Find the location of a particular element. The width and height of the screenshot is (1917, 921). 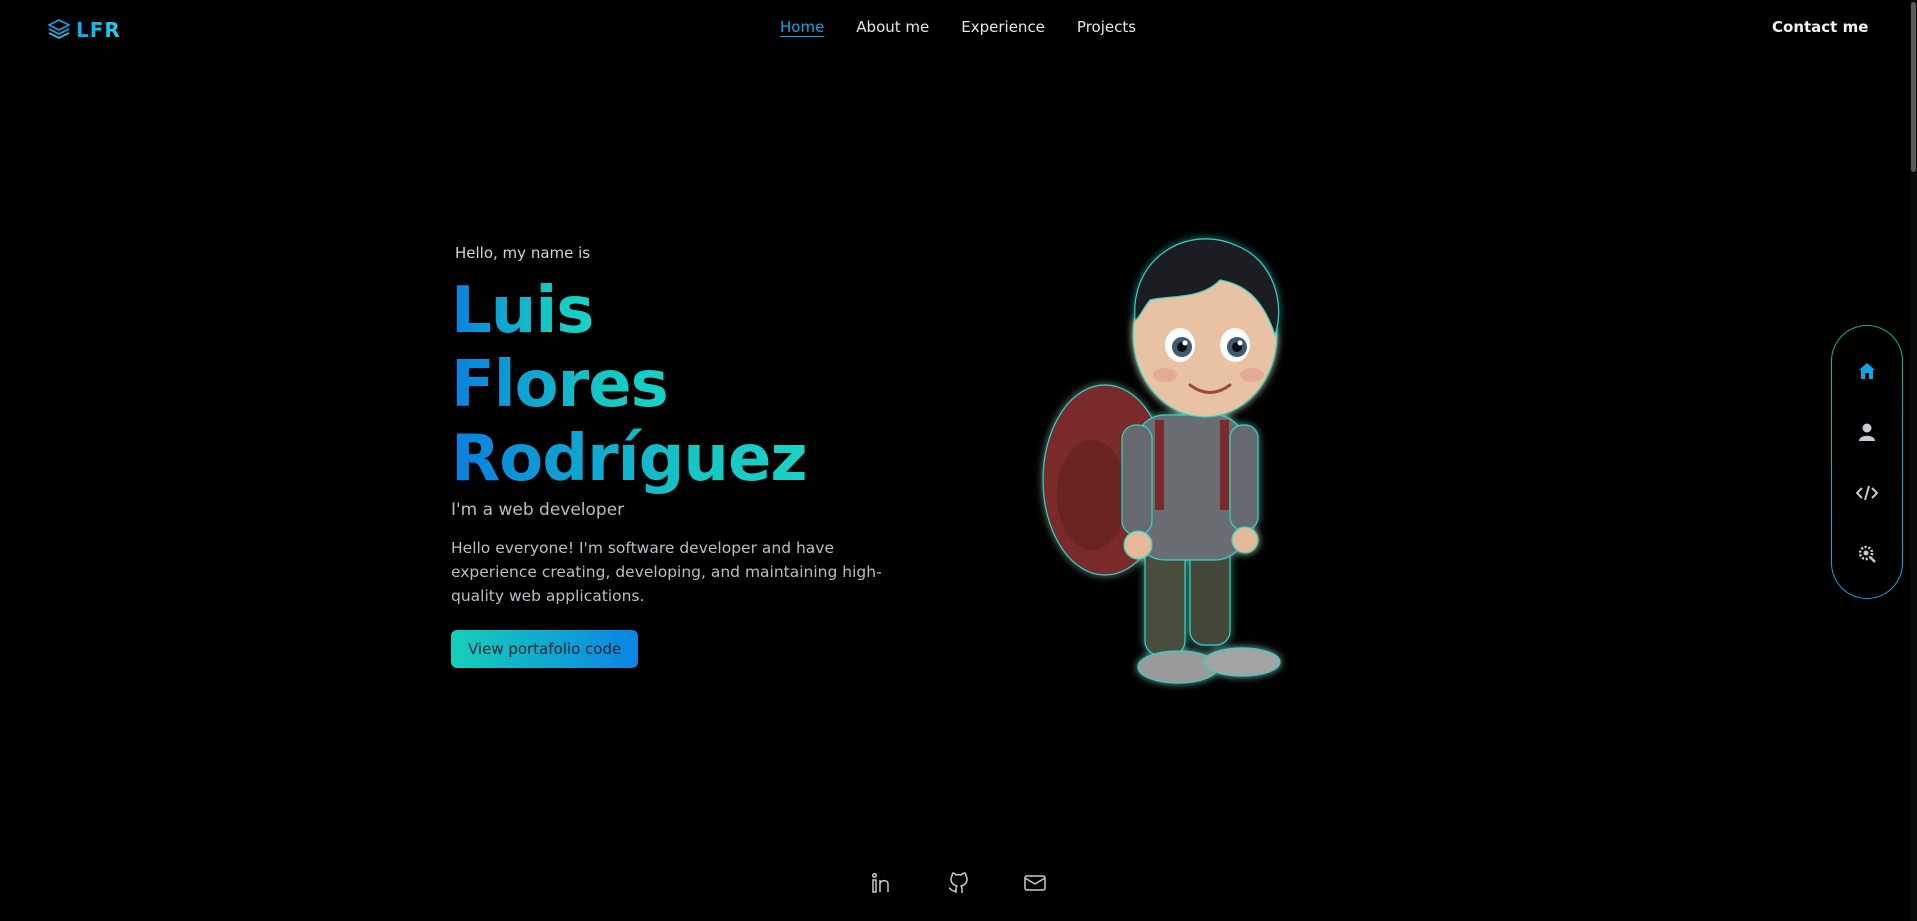

github-link is located at coordinates (959, 883).